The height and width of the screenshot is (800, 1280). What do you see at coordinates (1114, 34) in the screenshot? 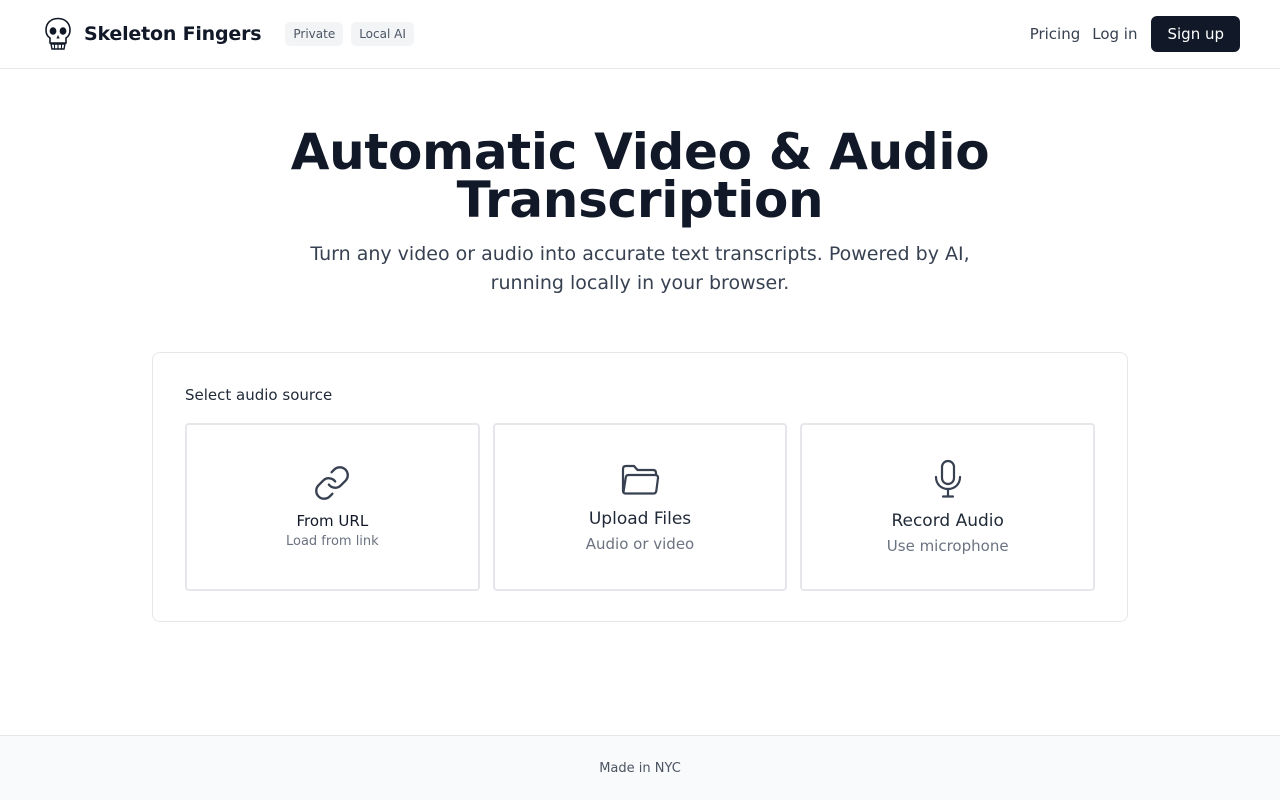
I see `login-link: Log in` at bounding box center [1114, 34].